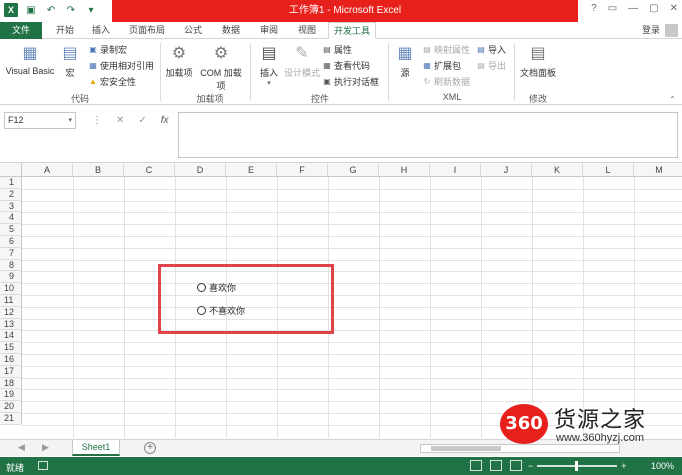 The height and width of the screenshot is (475, 682). Describe the element at coordinates (11, 194) in the screenshot. I see `row-header: 2` at that location.